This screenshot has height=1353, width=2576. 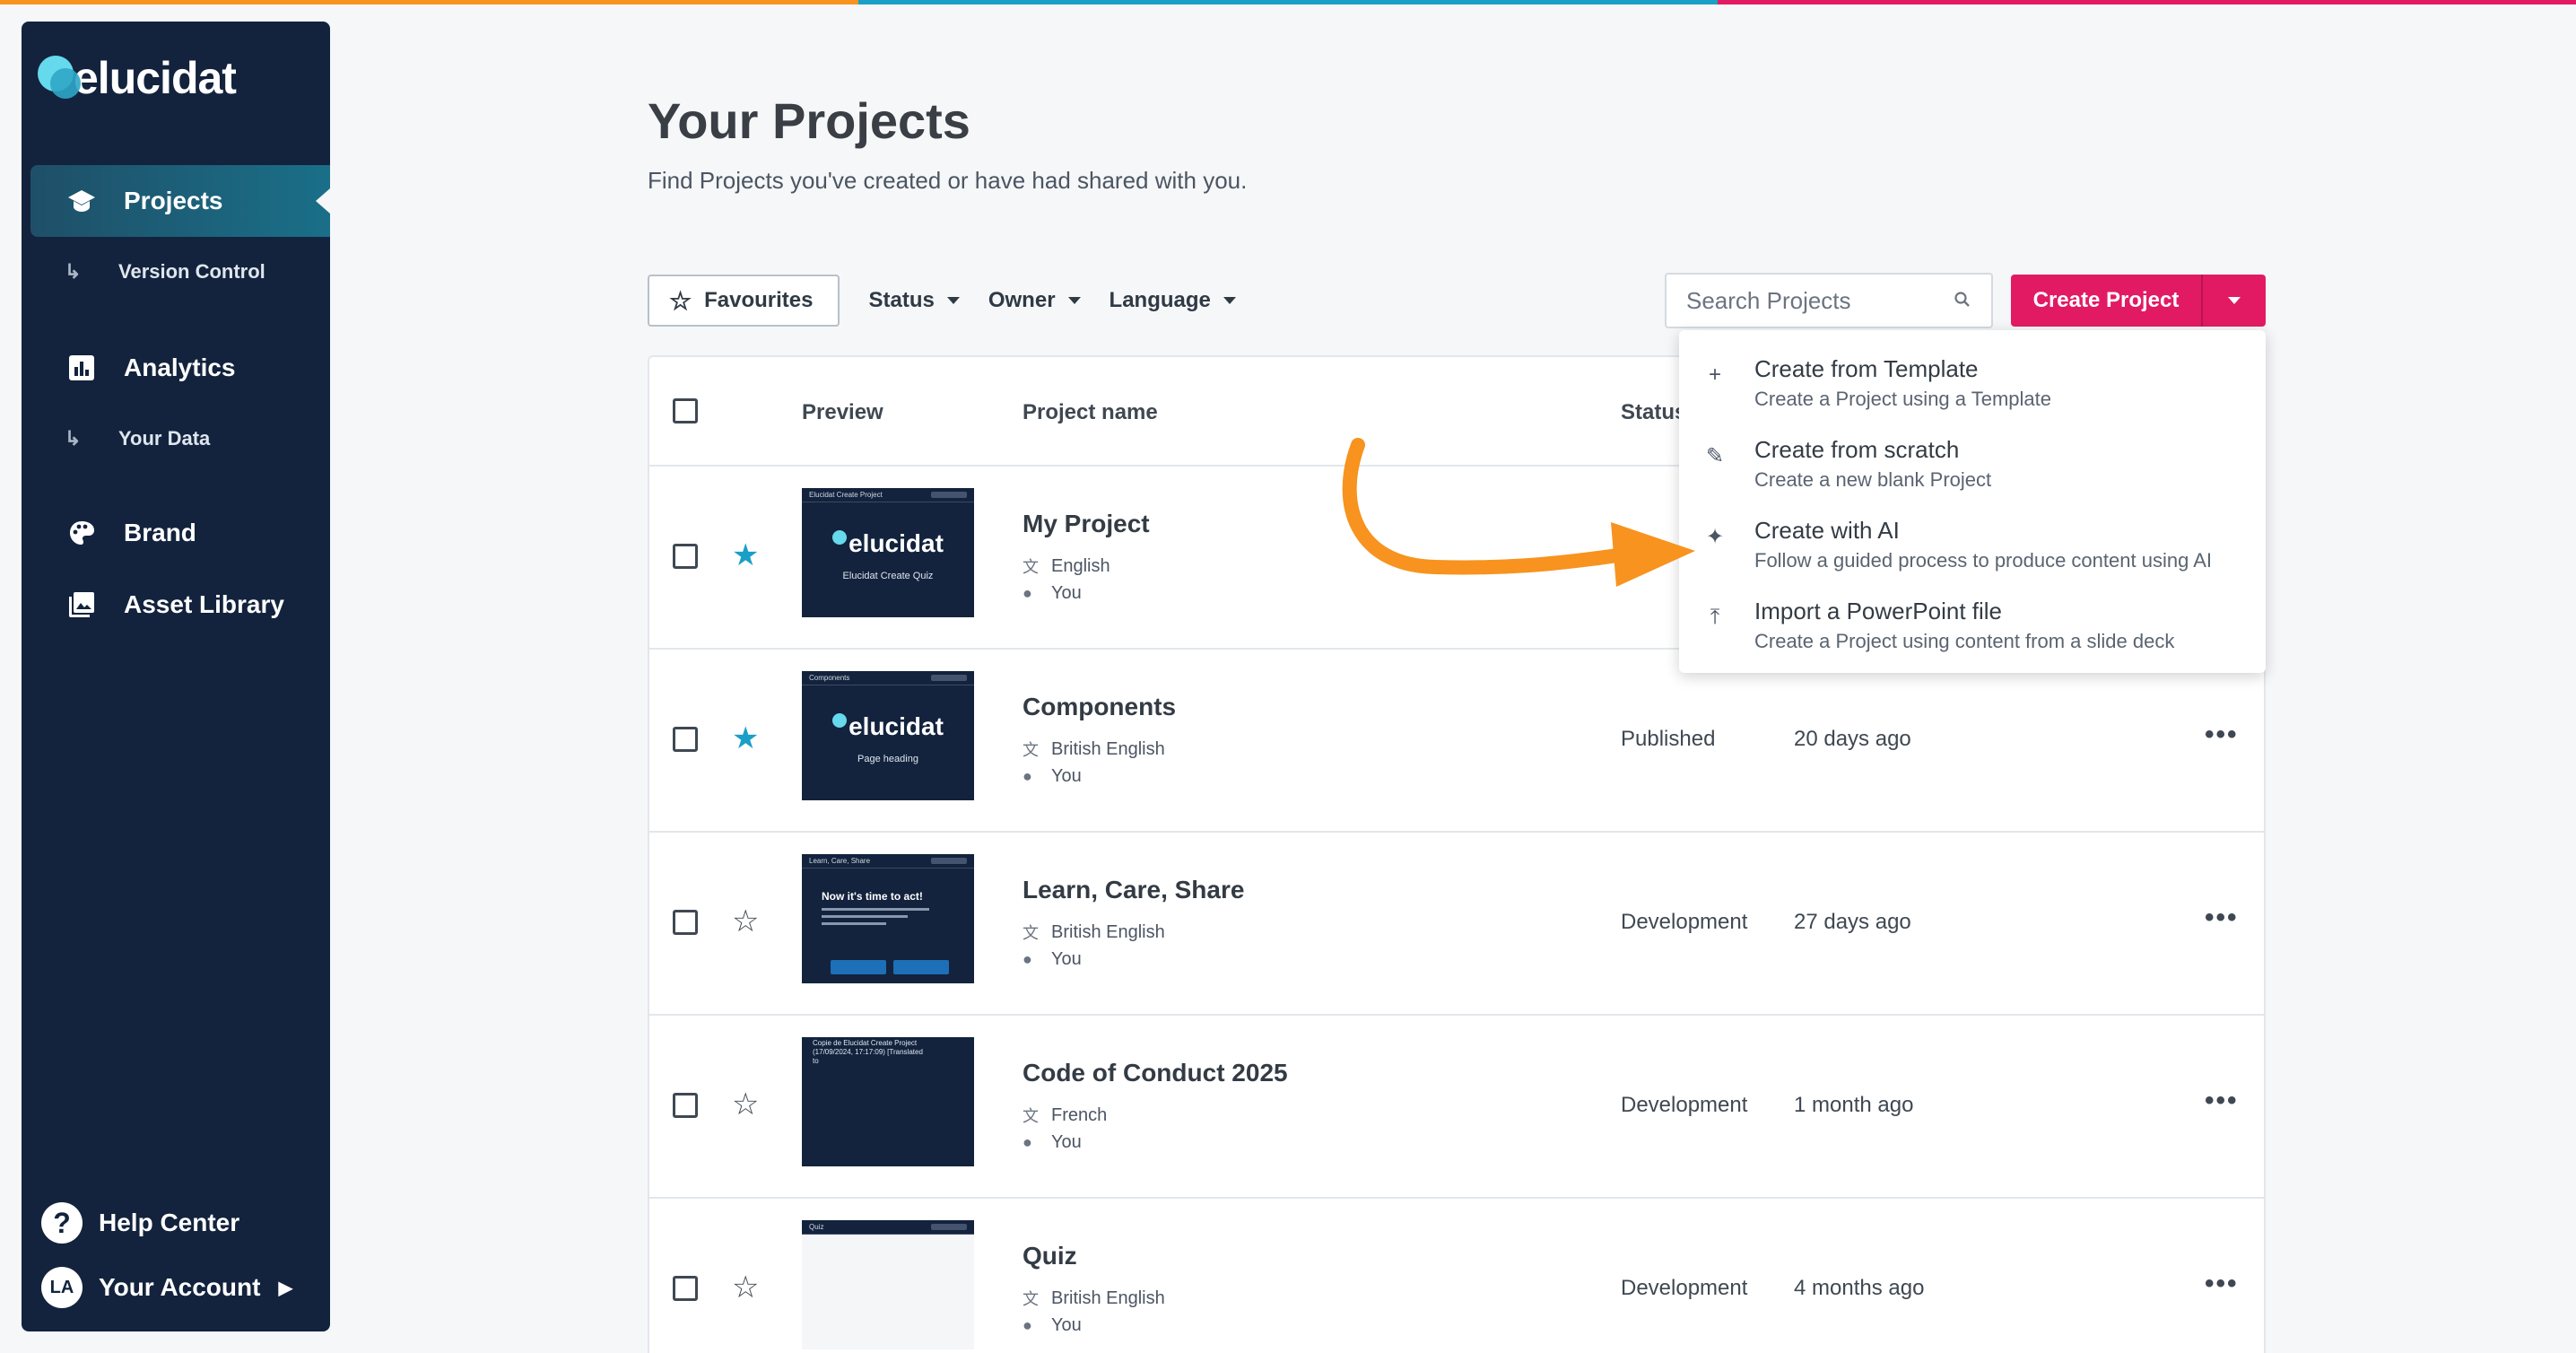 I want to click on logo-bubble-icon, so click(x=60, y=78).